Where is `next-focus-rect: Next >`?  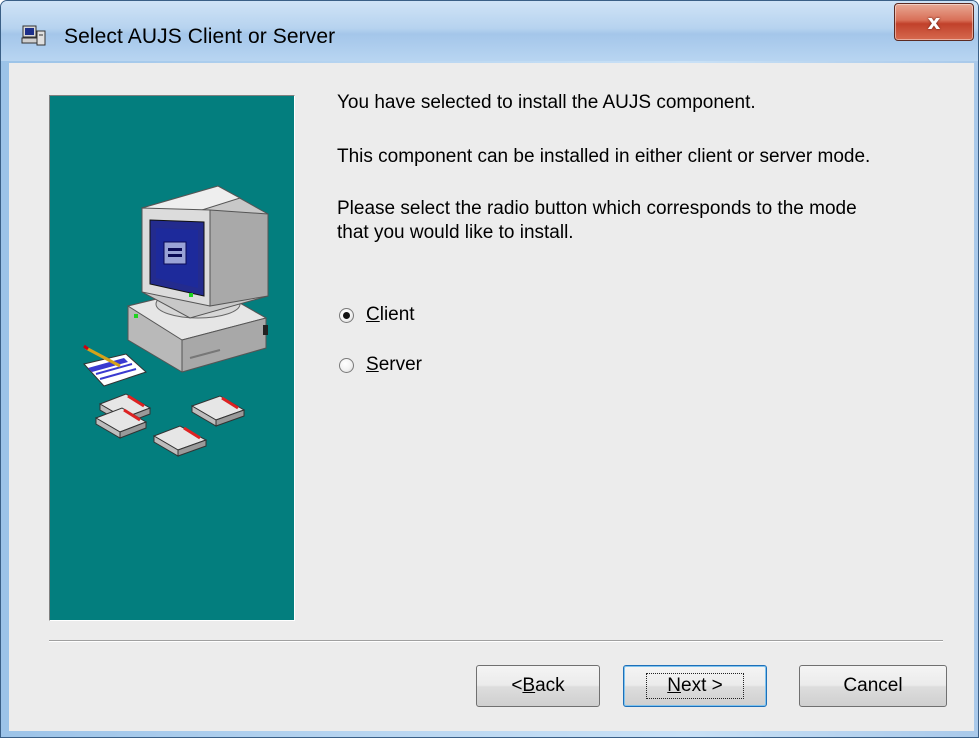 next-focus-rect: Next > is located at coordinates (695, 686).